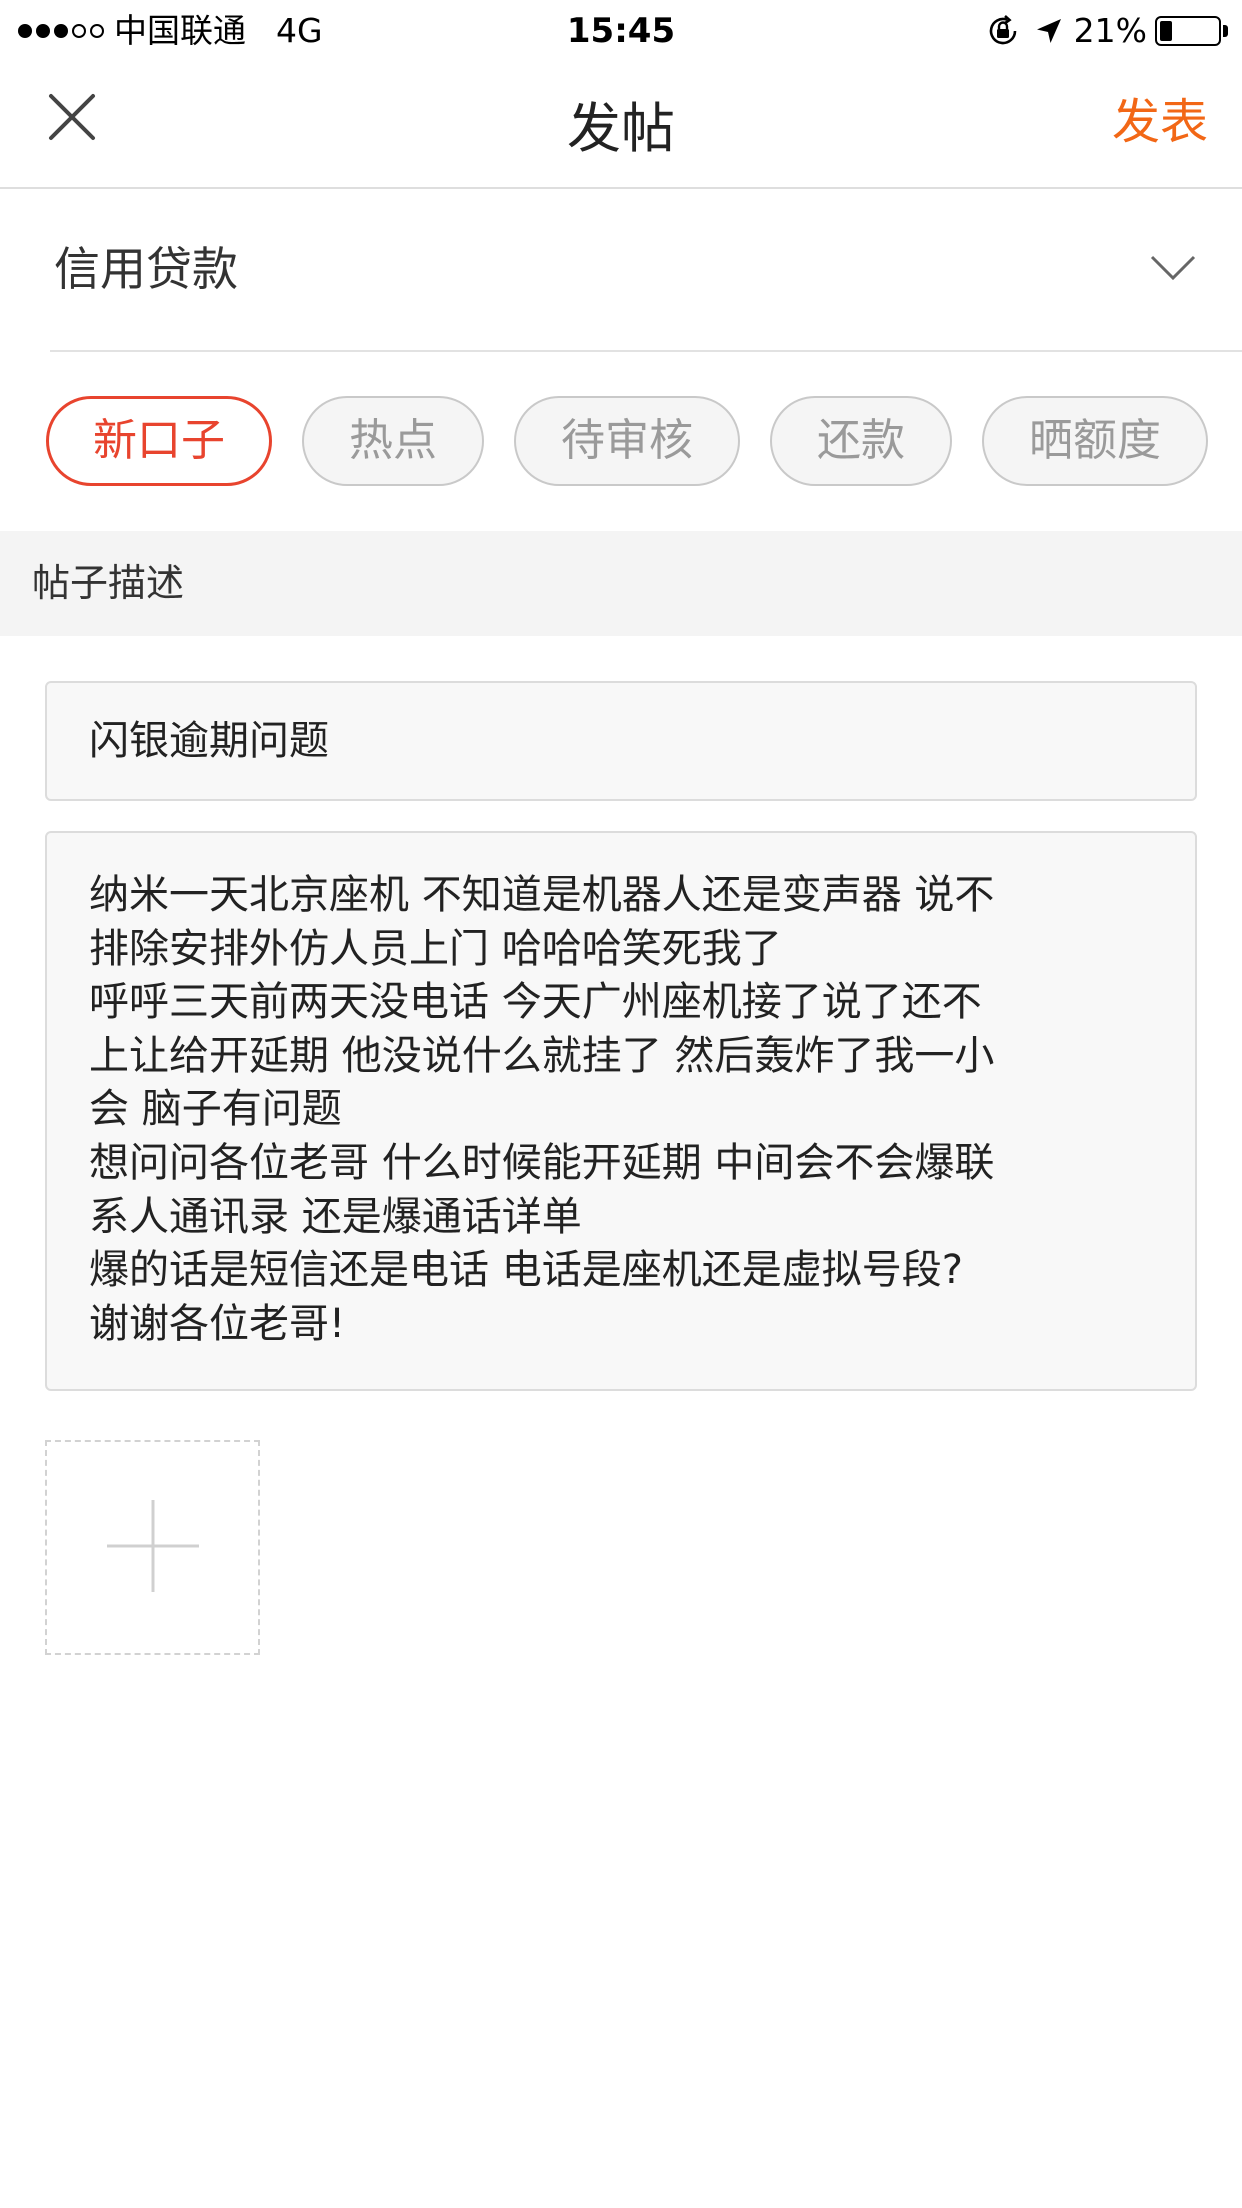  I want to click on body-text-line: 呼呼三天前两天没电话 今天广州座机接了说了还不, so click(535, 1002).